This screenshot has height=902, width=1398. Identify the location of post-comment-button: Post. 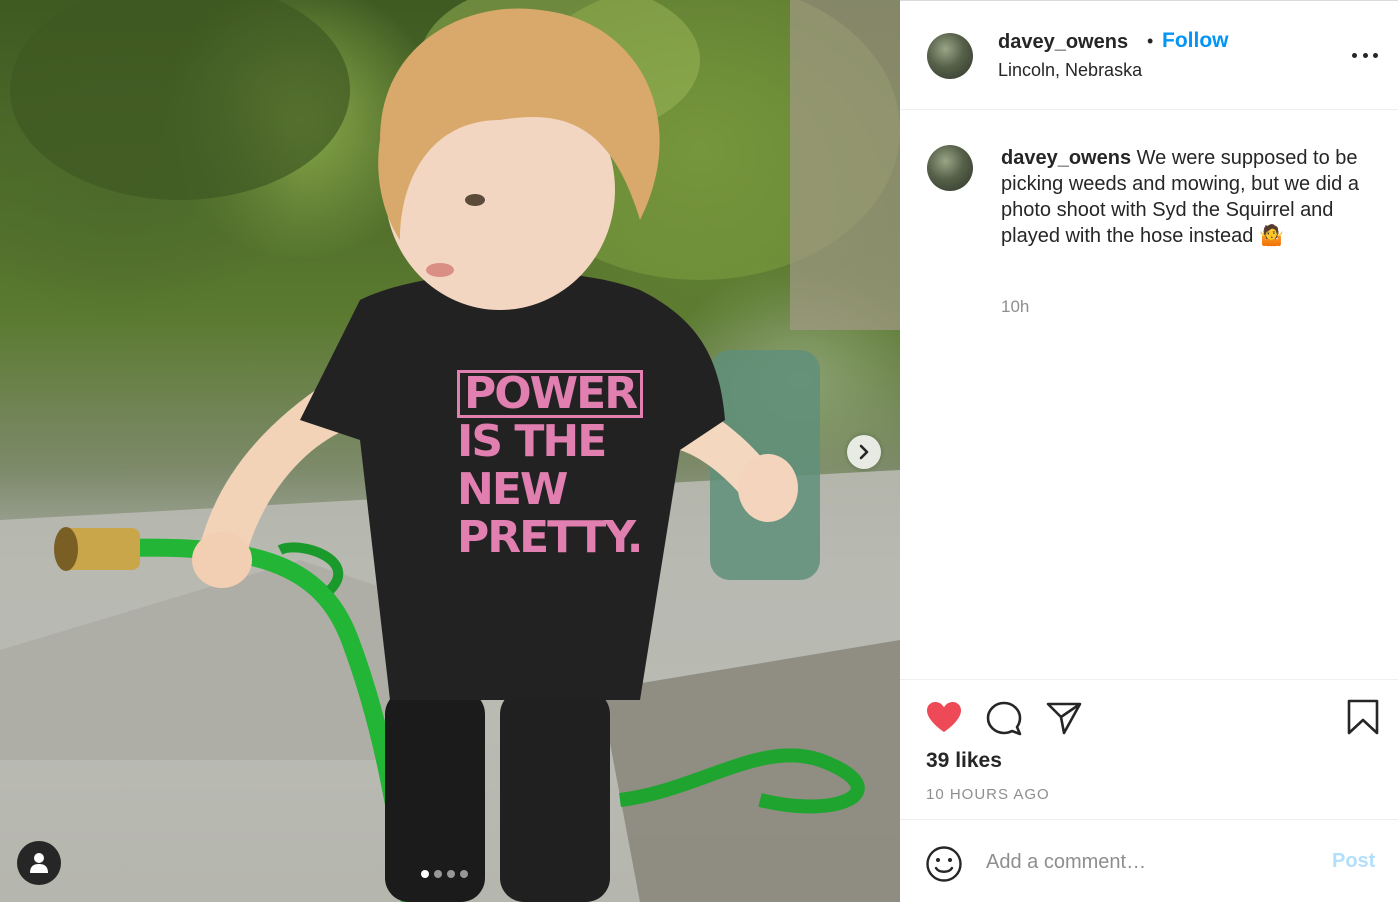
(1353, 861).